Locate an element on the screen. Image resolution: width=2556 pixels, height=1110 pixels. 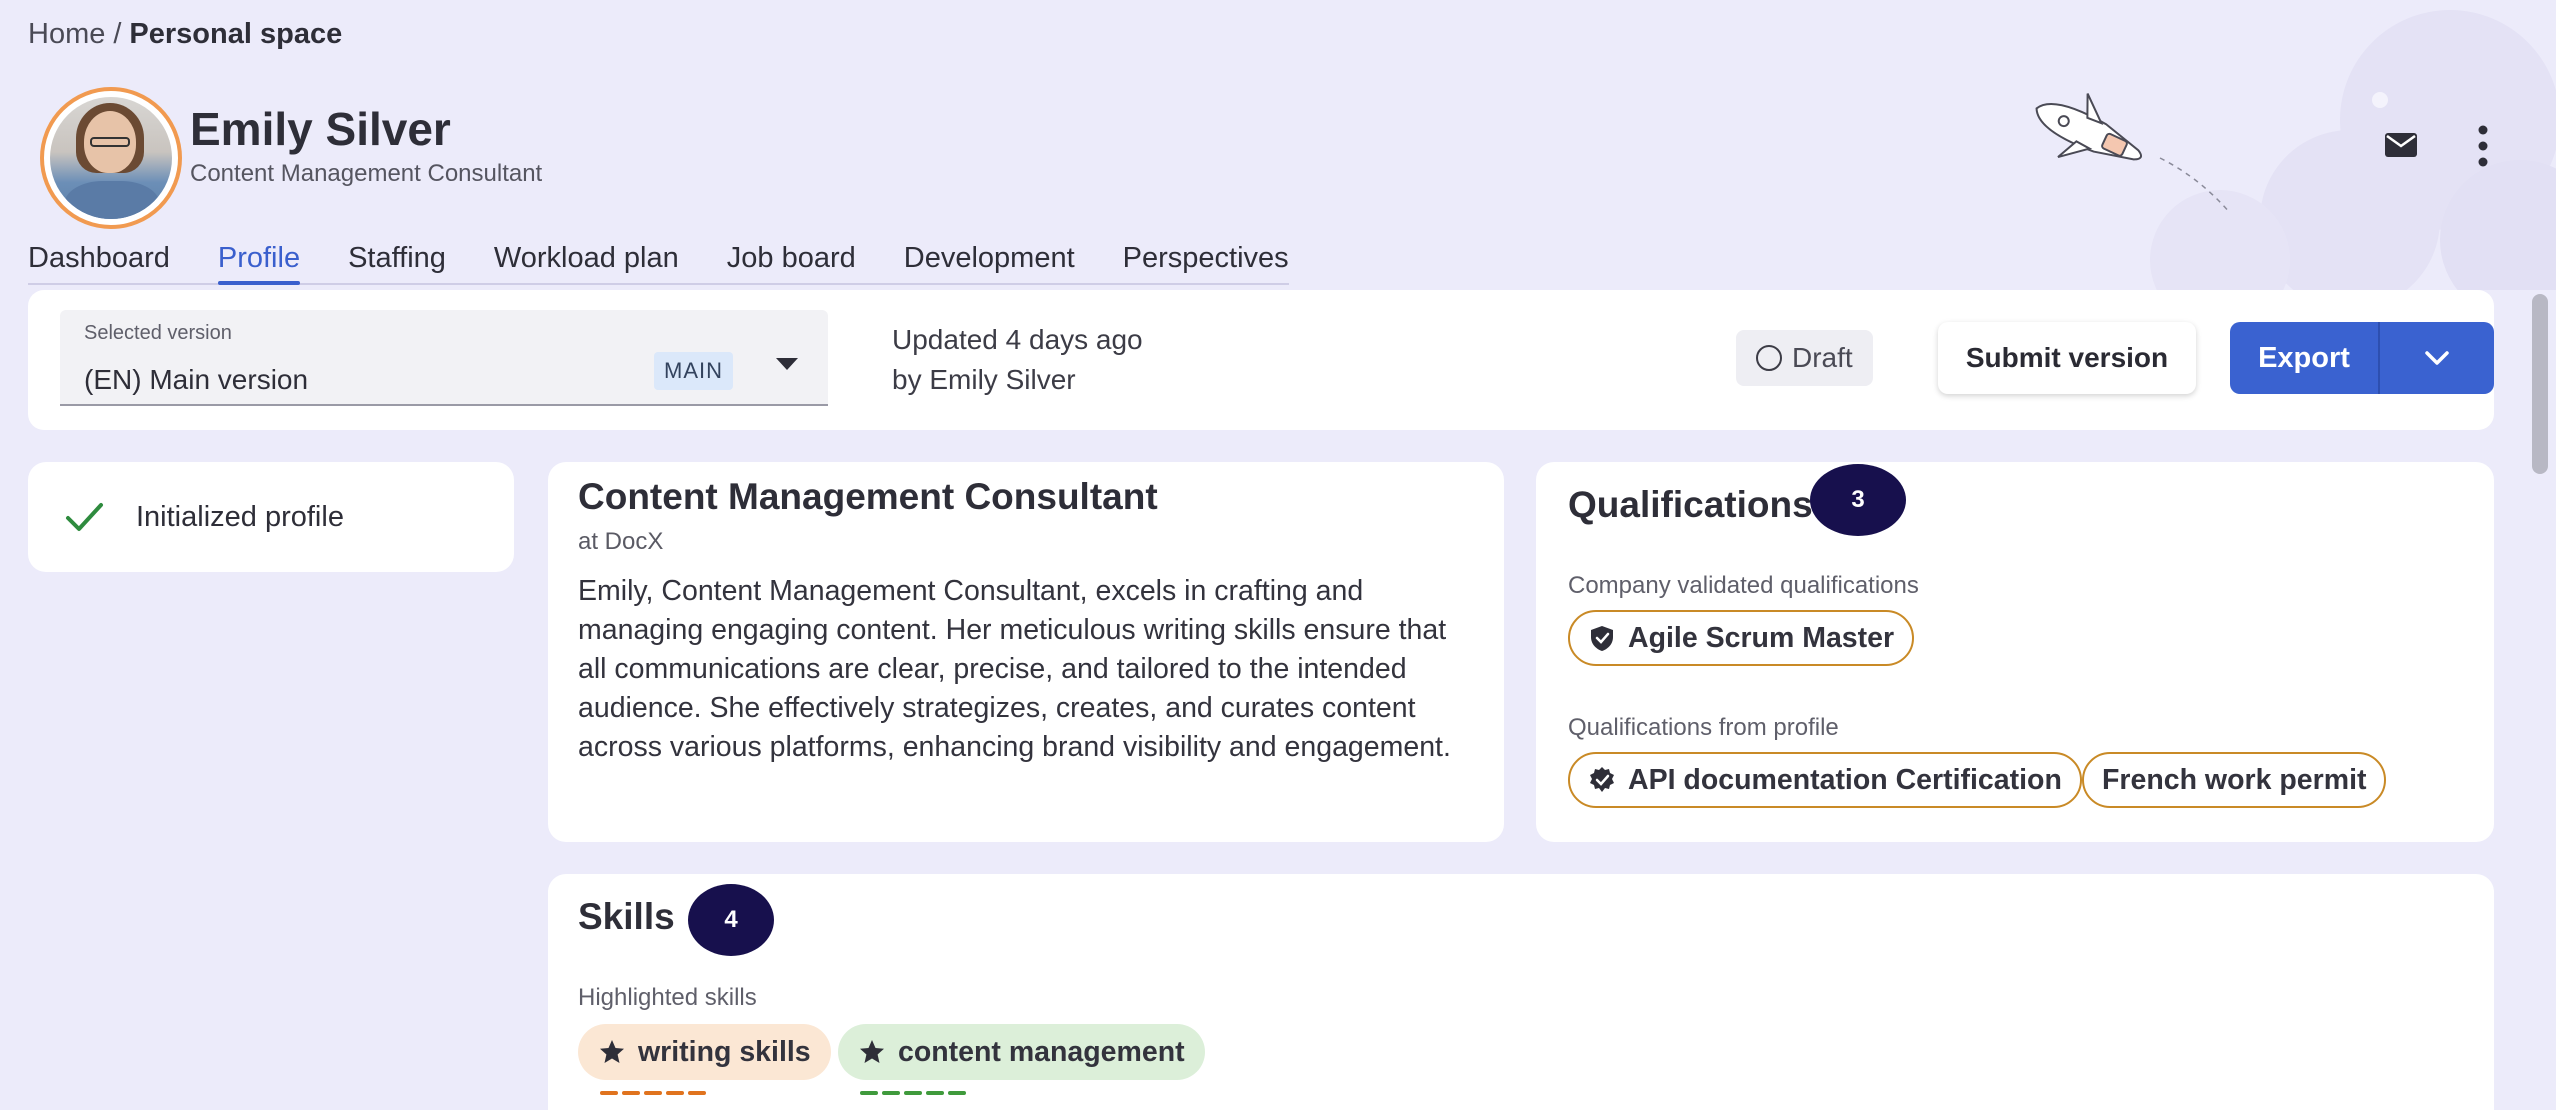
export-dropdown-button is located at coordinates (2437, 358).